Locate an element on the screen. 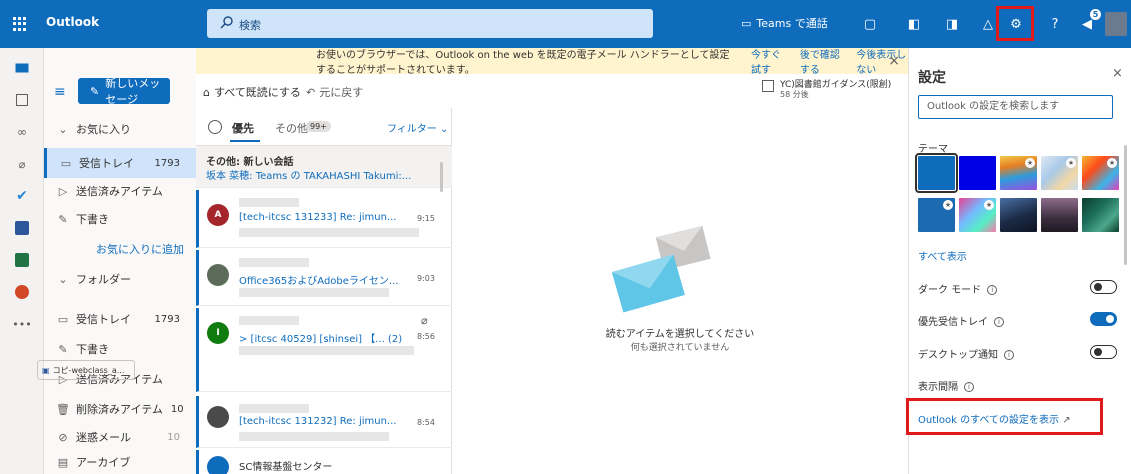  chat-icon: ▢ is located at coordinates (870, 24).